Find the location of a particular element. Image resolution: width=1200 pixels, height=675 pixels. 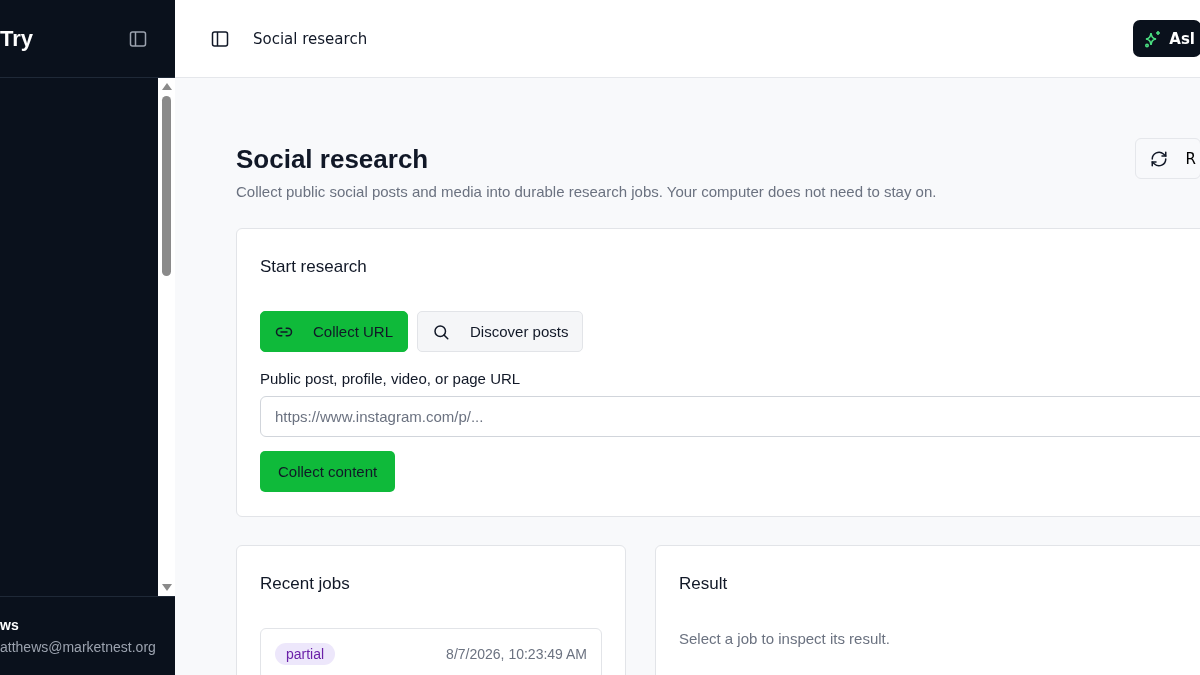

card-title: Recent jobs is located at coordinates (305, 584).